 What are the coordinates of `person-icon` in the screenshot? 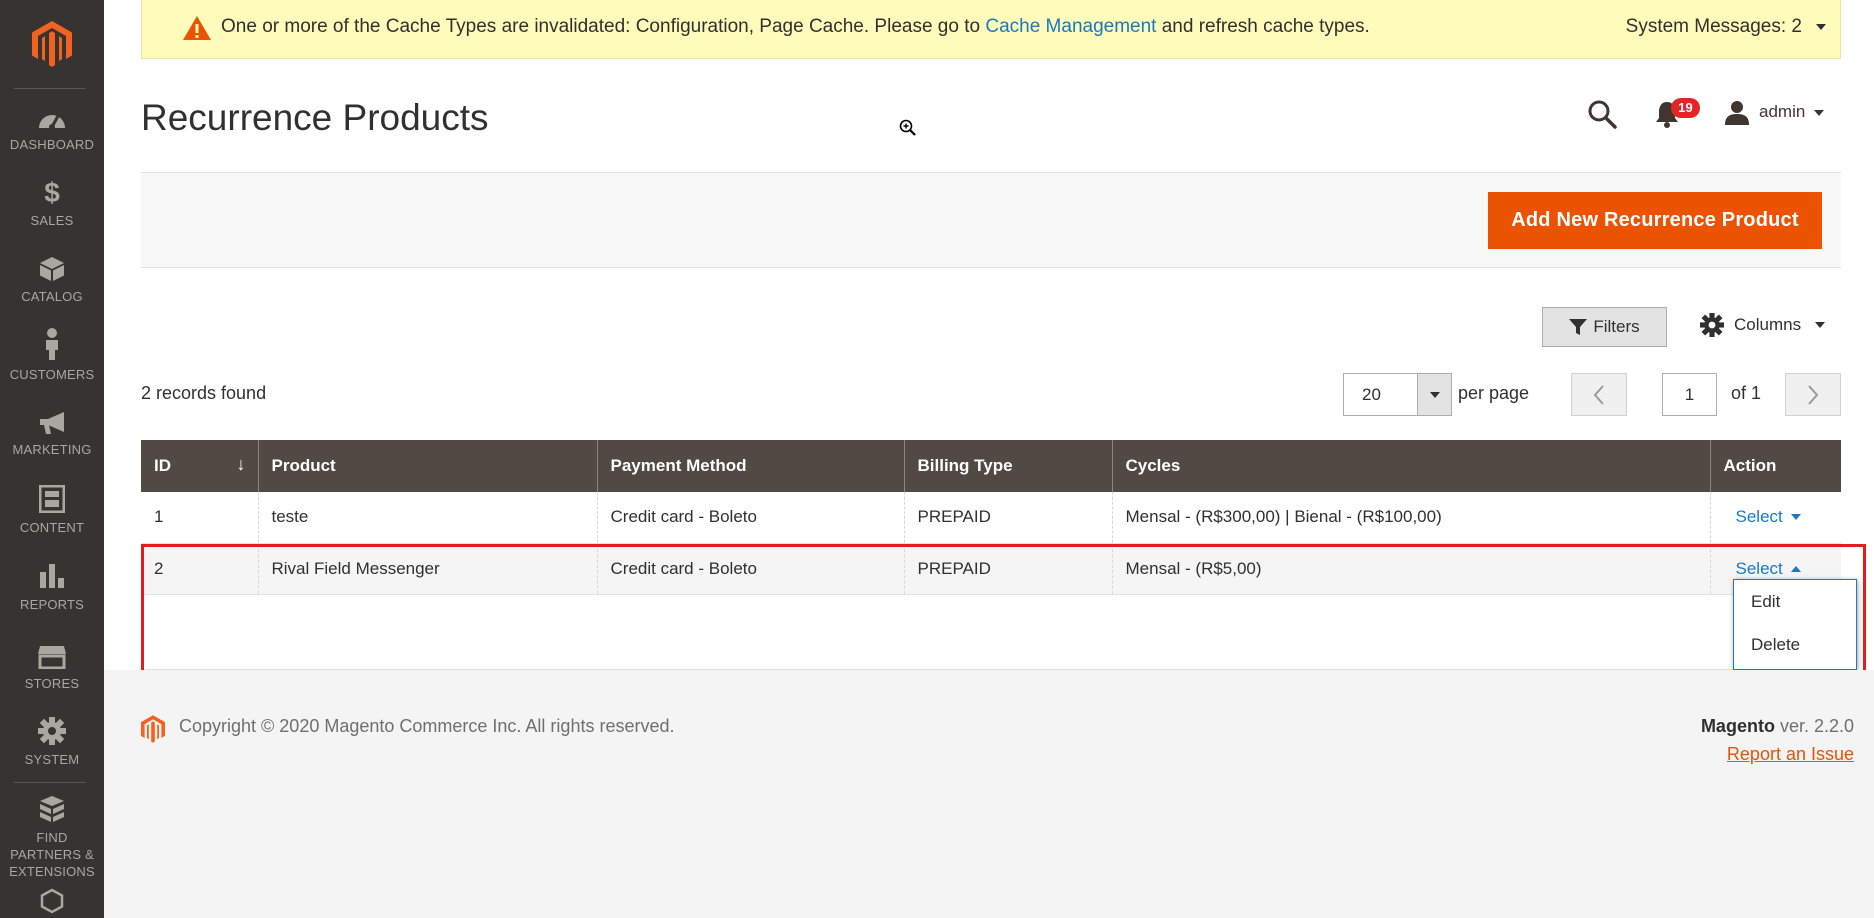 It's located at (52, 344).